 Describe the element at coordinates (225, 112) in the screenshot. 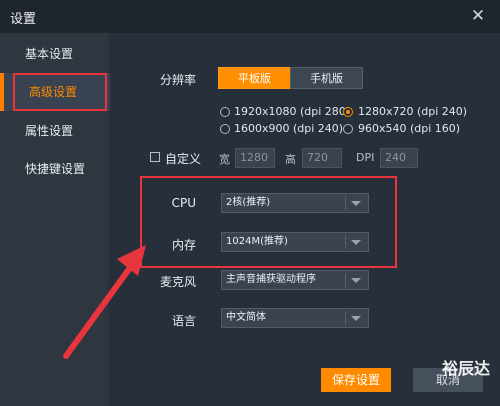

I see `radio-1920x1080` at that location.